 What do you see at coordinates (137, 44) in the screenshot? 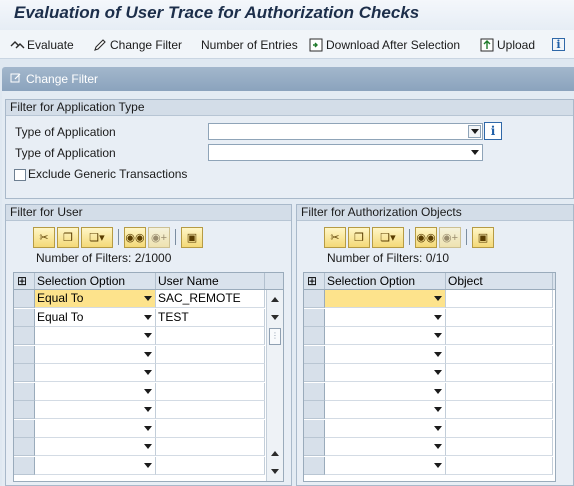
I see `change-filter-button: Change Filter` at bounding box center [137, 44].